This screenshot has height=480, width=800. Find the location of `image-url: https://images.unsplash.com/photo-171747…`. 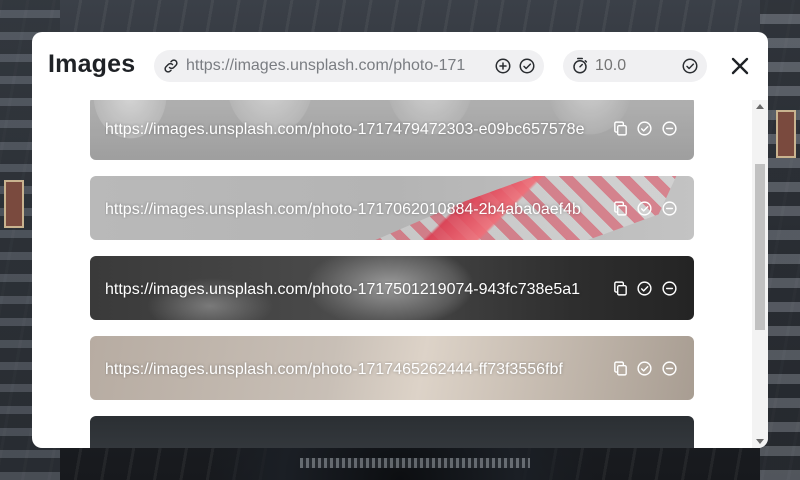

image-url: https://images.unsplash.com/photo-171747… is located at coordinates (345, 129).